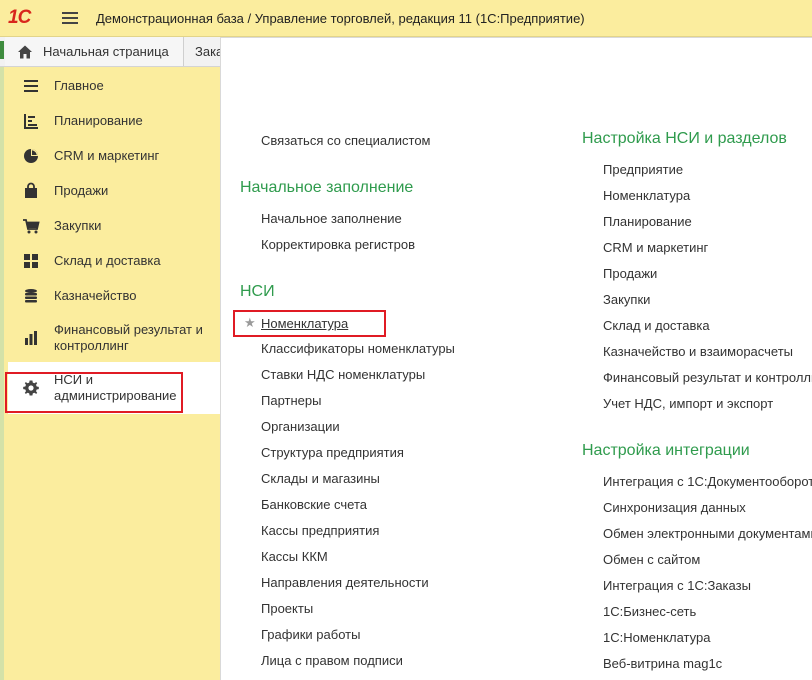 This screenshot has height=680, width=812. I want to click on sidebar-item-nsi-admin: НСИ и администрирование, so click(114, 388).